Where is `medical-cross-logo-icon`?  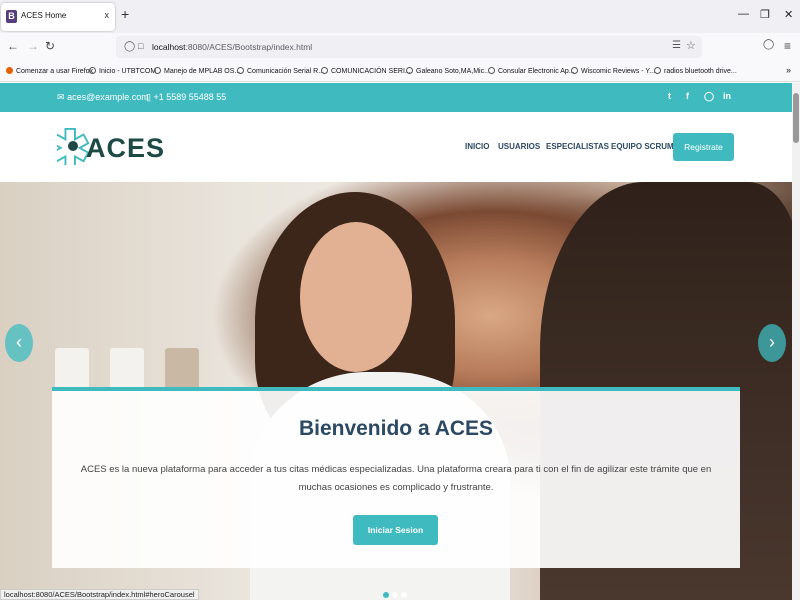
medical-cross-logo-icon is located at coordinates (73, 146).